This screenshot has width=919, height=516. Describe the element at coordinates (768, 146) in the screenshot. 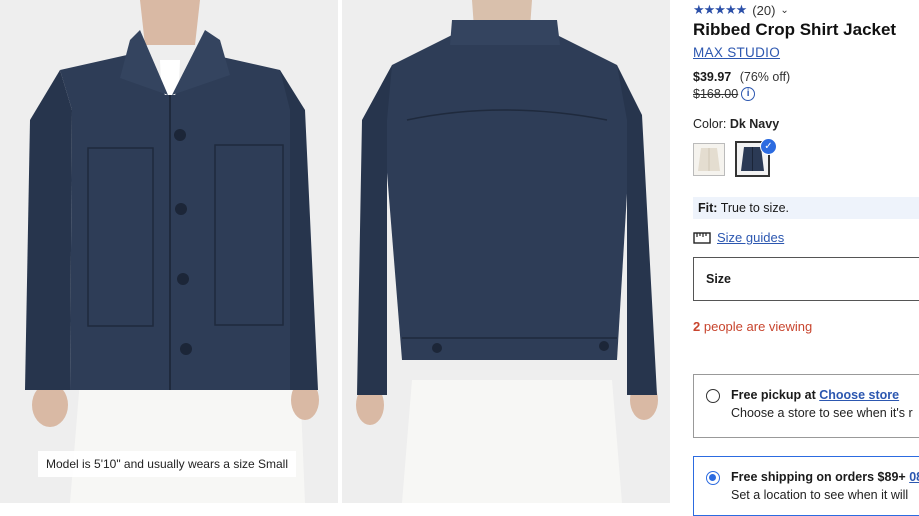

I see `selected-check-icon: ✓` at that location.